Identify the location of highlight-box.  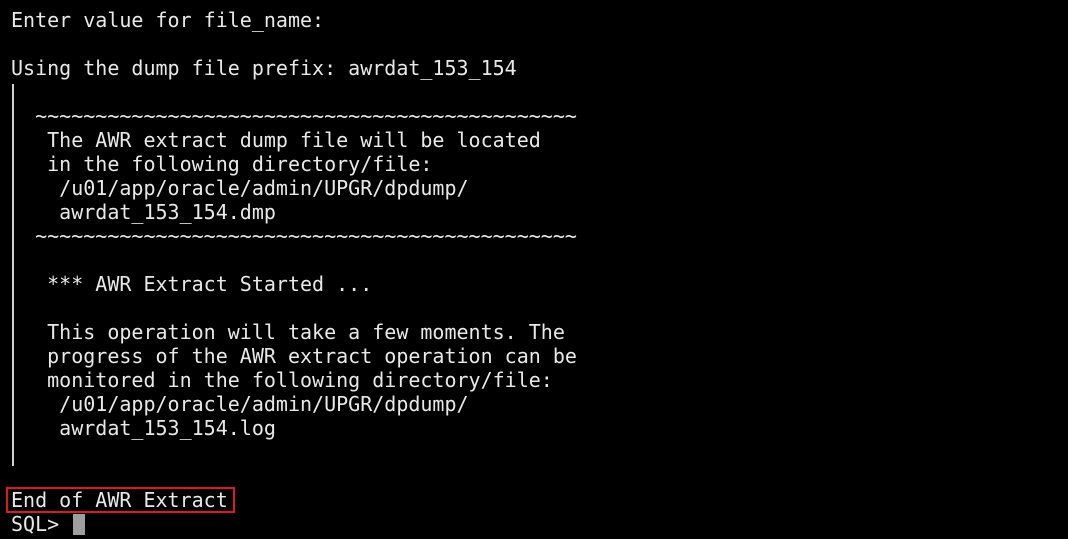
(120, 500).